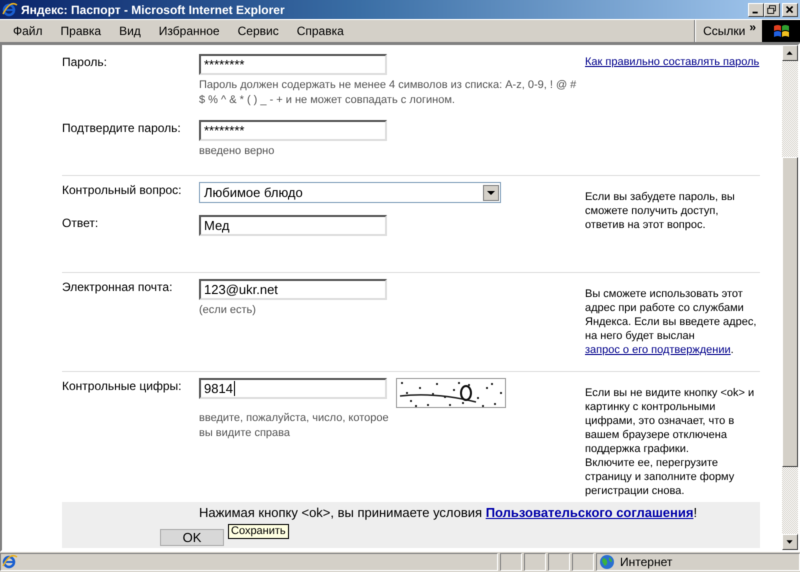 Image resolution: width=800 pixels, height=572 pixels. Describe the element at coordinates (189, 31) in the screenshot. I see `menu-item: Избранное` at that location.